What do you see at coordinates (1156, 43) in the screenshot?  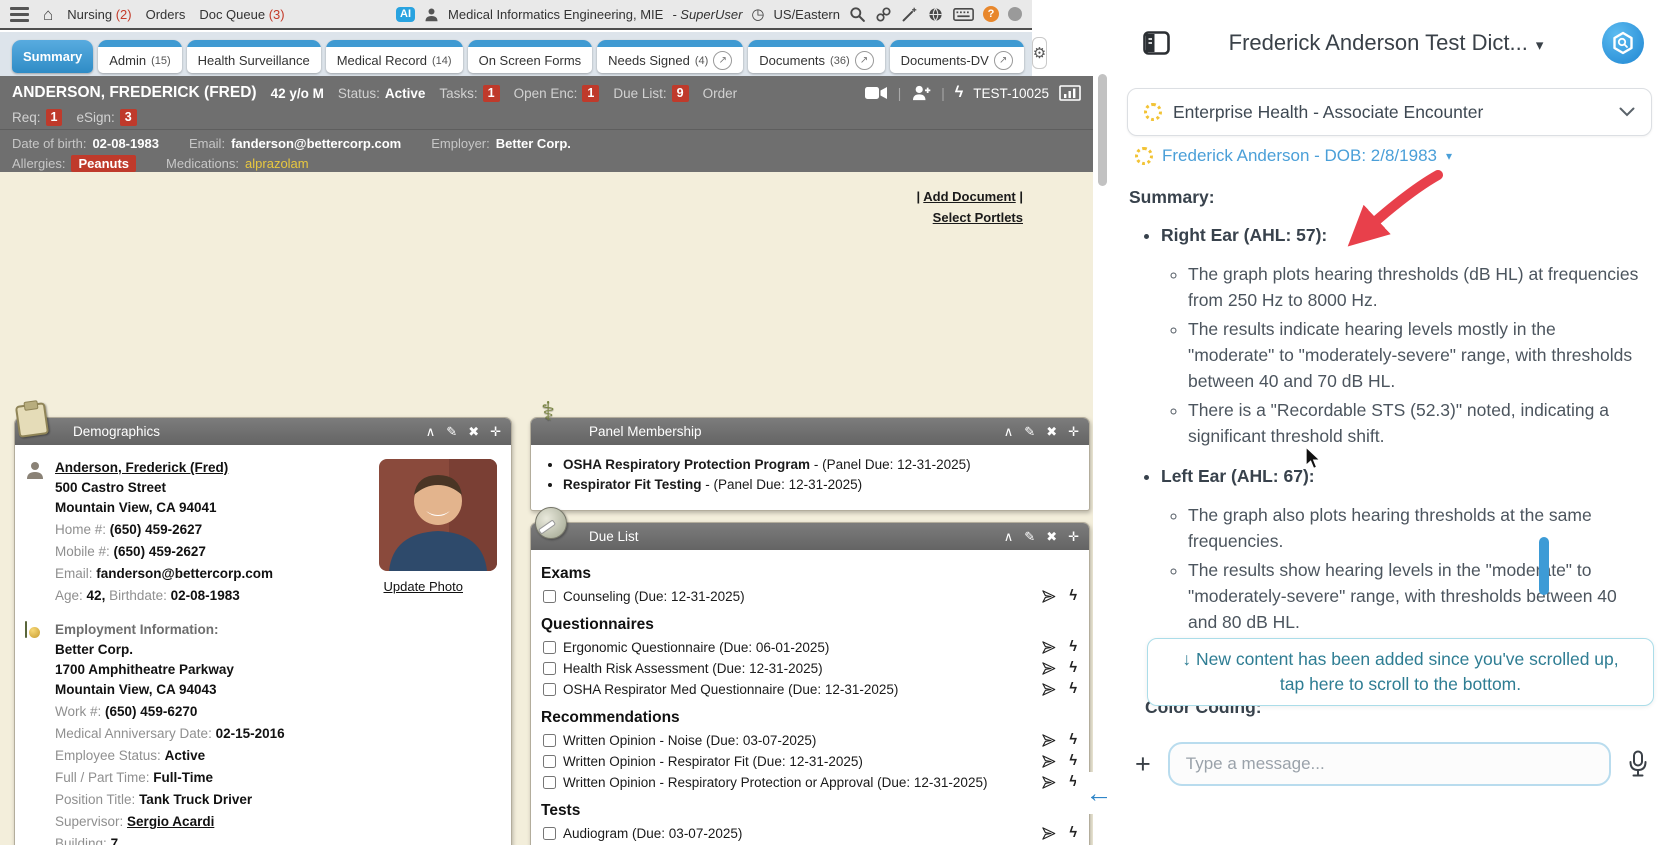 I see `sidebar-toggle-icon` at bounding box center [1156, 43].